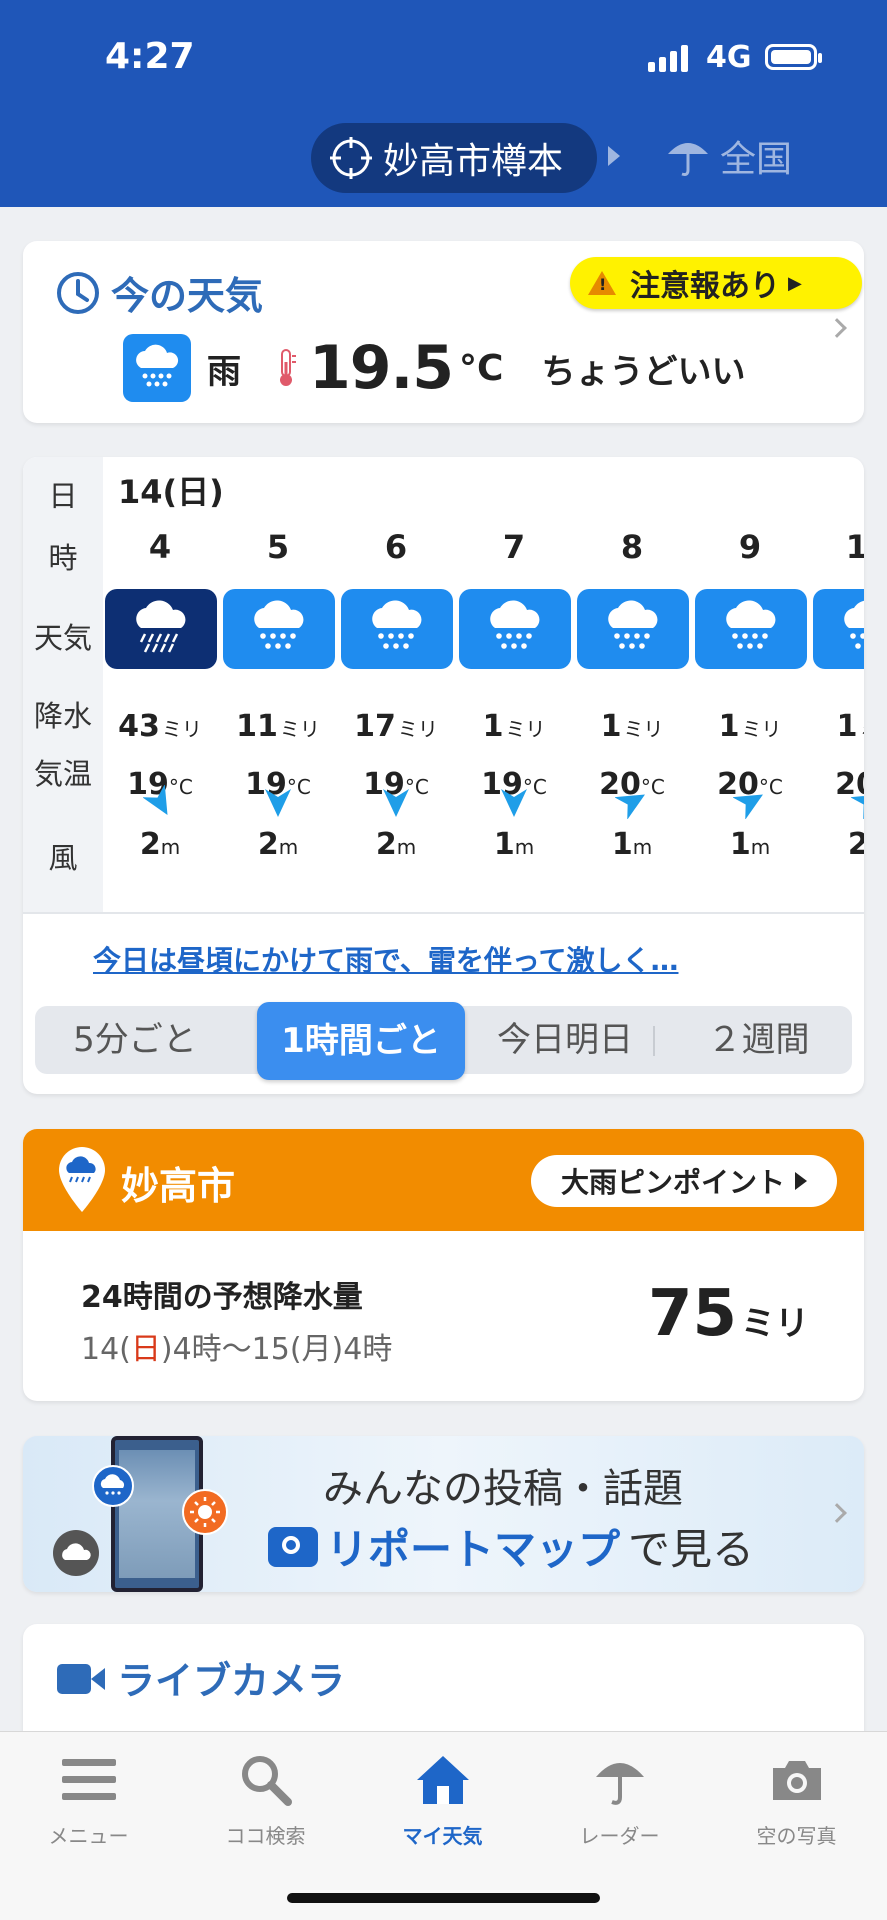  What do you see at coordinates (160, 547) in the screenshot?
I see `hour-label: 4` at bounding box center [160, 547].